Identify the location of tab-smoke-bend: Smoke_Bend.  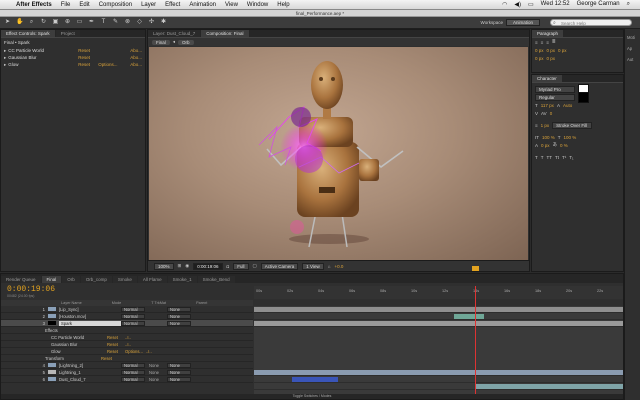
(216, 279).